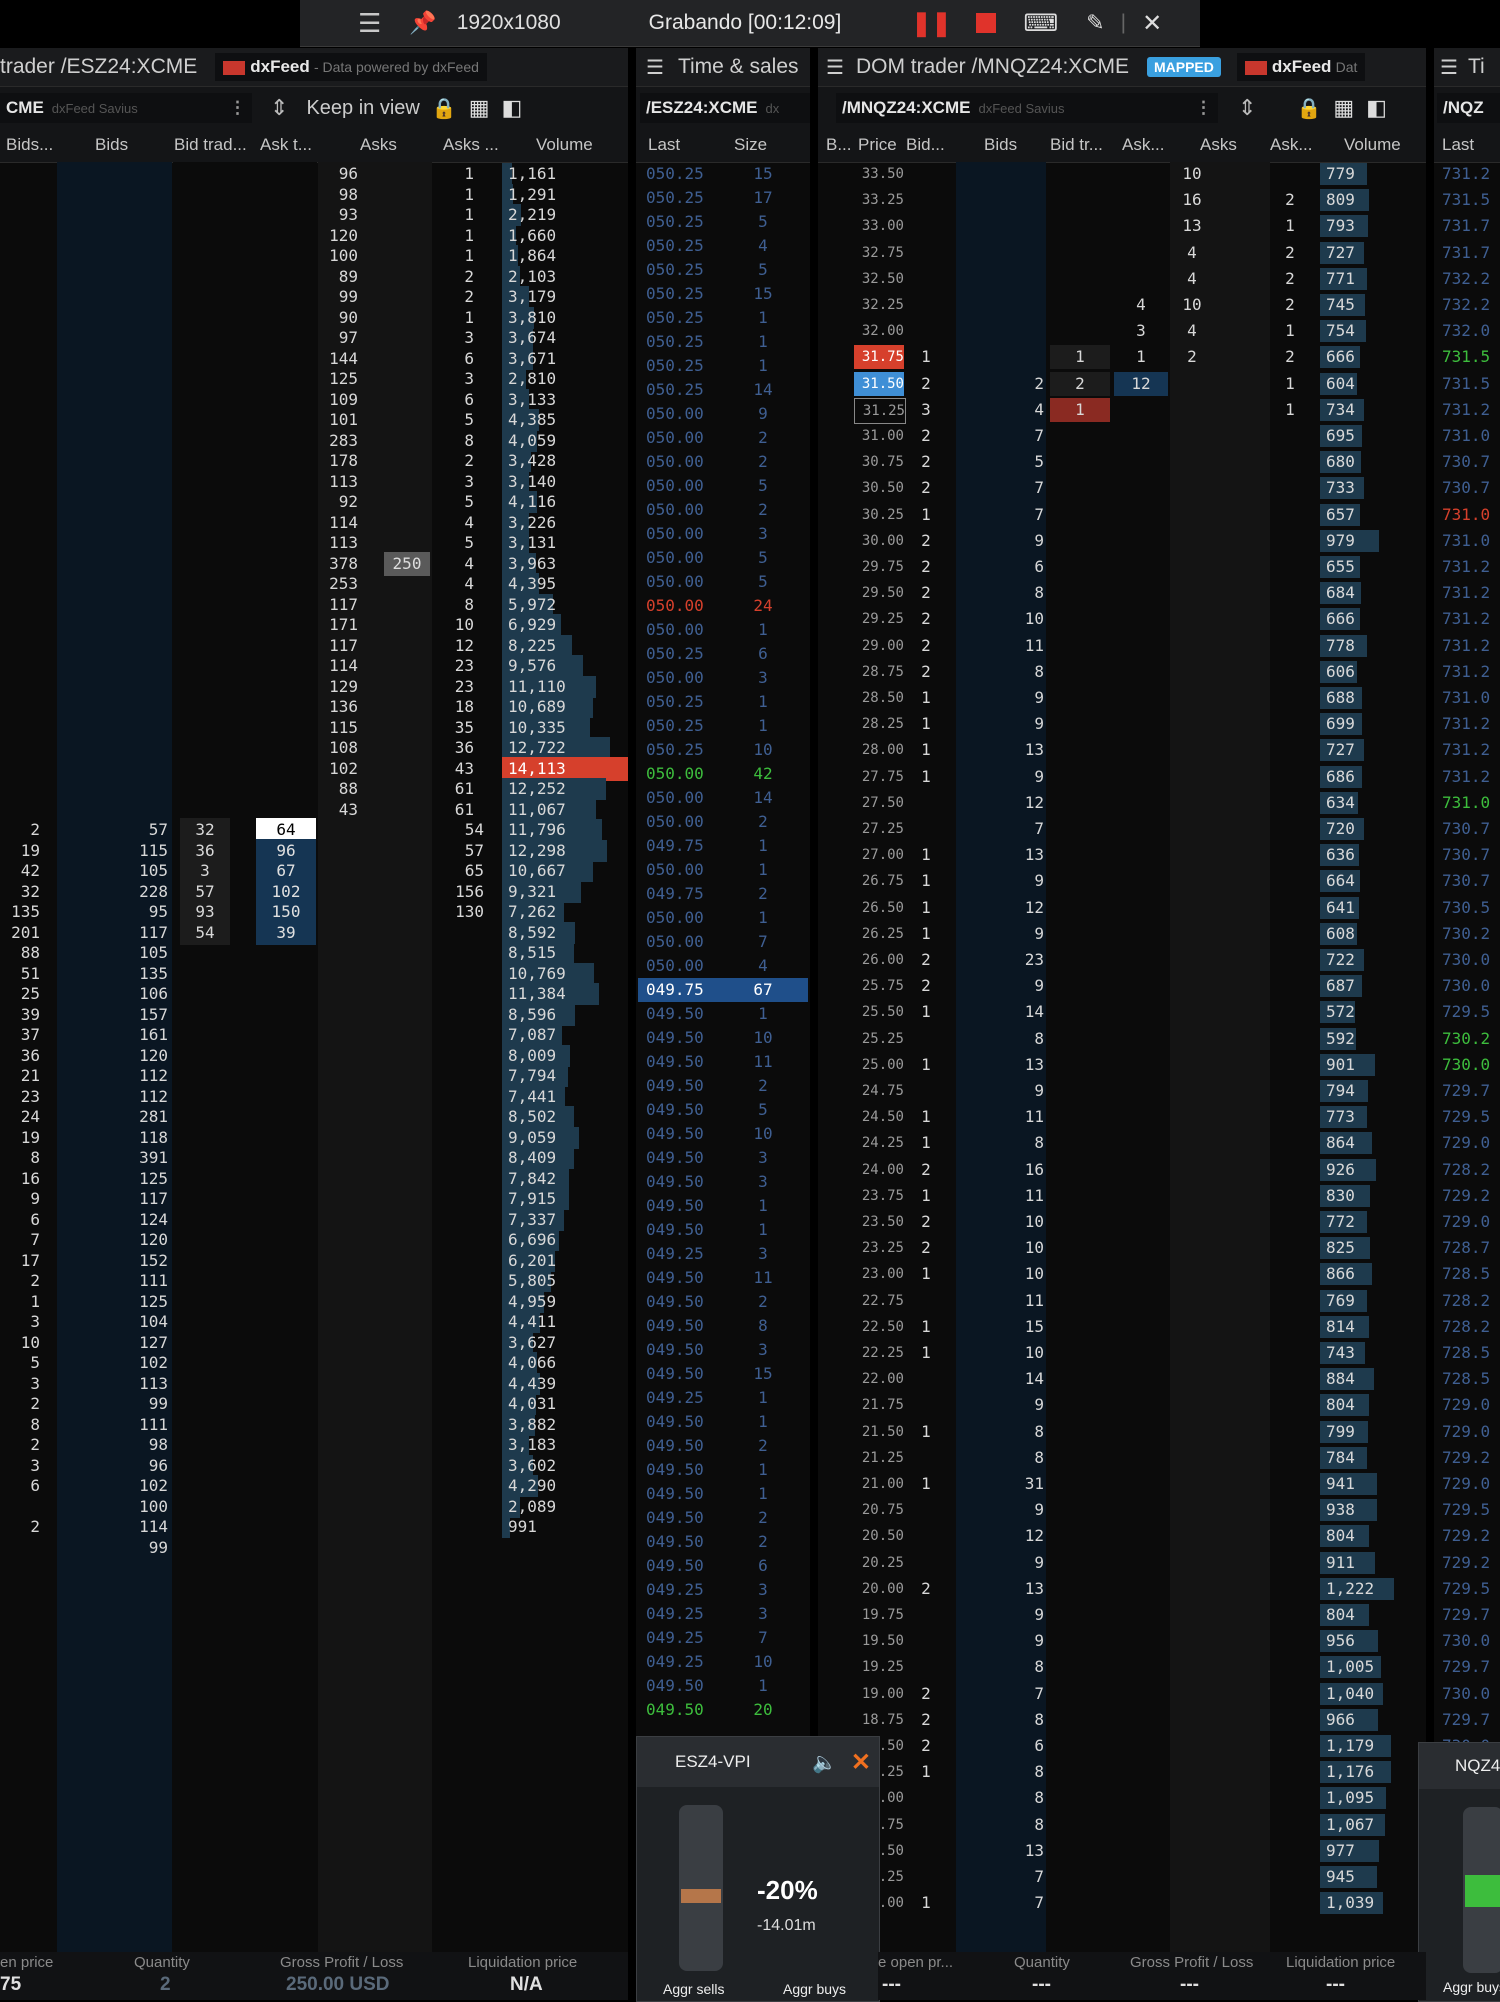 Image resolution: width=1500 pixels, height=2002 pixels. Describe the element at coordinates (385, 145) in the screenshot. I see `es-col-asks: Asks` at that location.